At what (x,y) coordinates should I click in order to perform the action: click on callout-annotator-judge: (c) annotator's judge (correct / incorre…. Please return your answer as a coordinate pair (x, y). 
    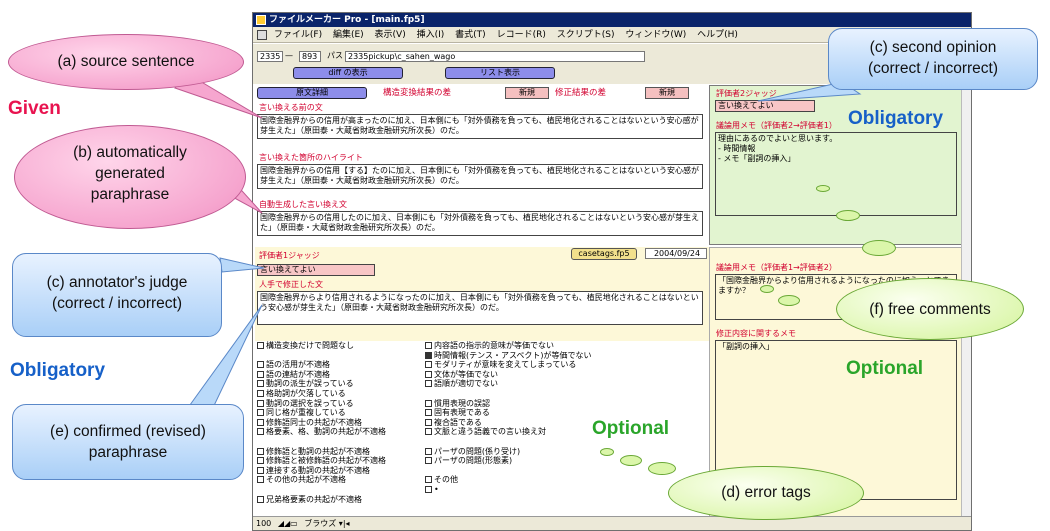
    Looking at the image, I should click on (117, 295).